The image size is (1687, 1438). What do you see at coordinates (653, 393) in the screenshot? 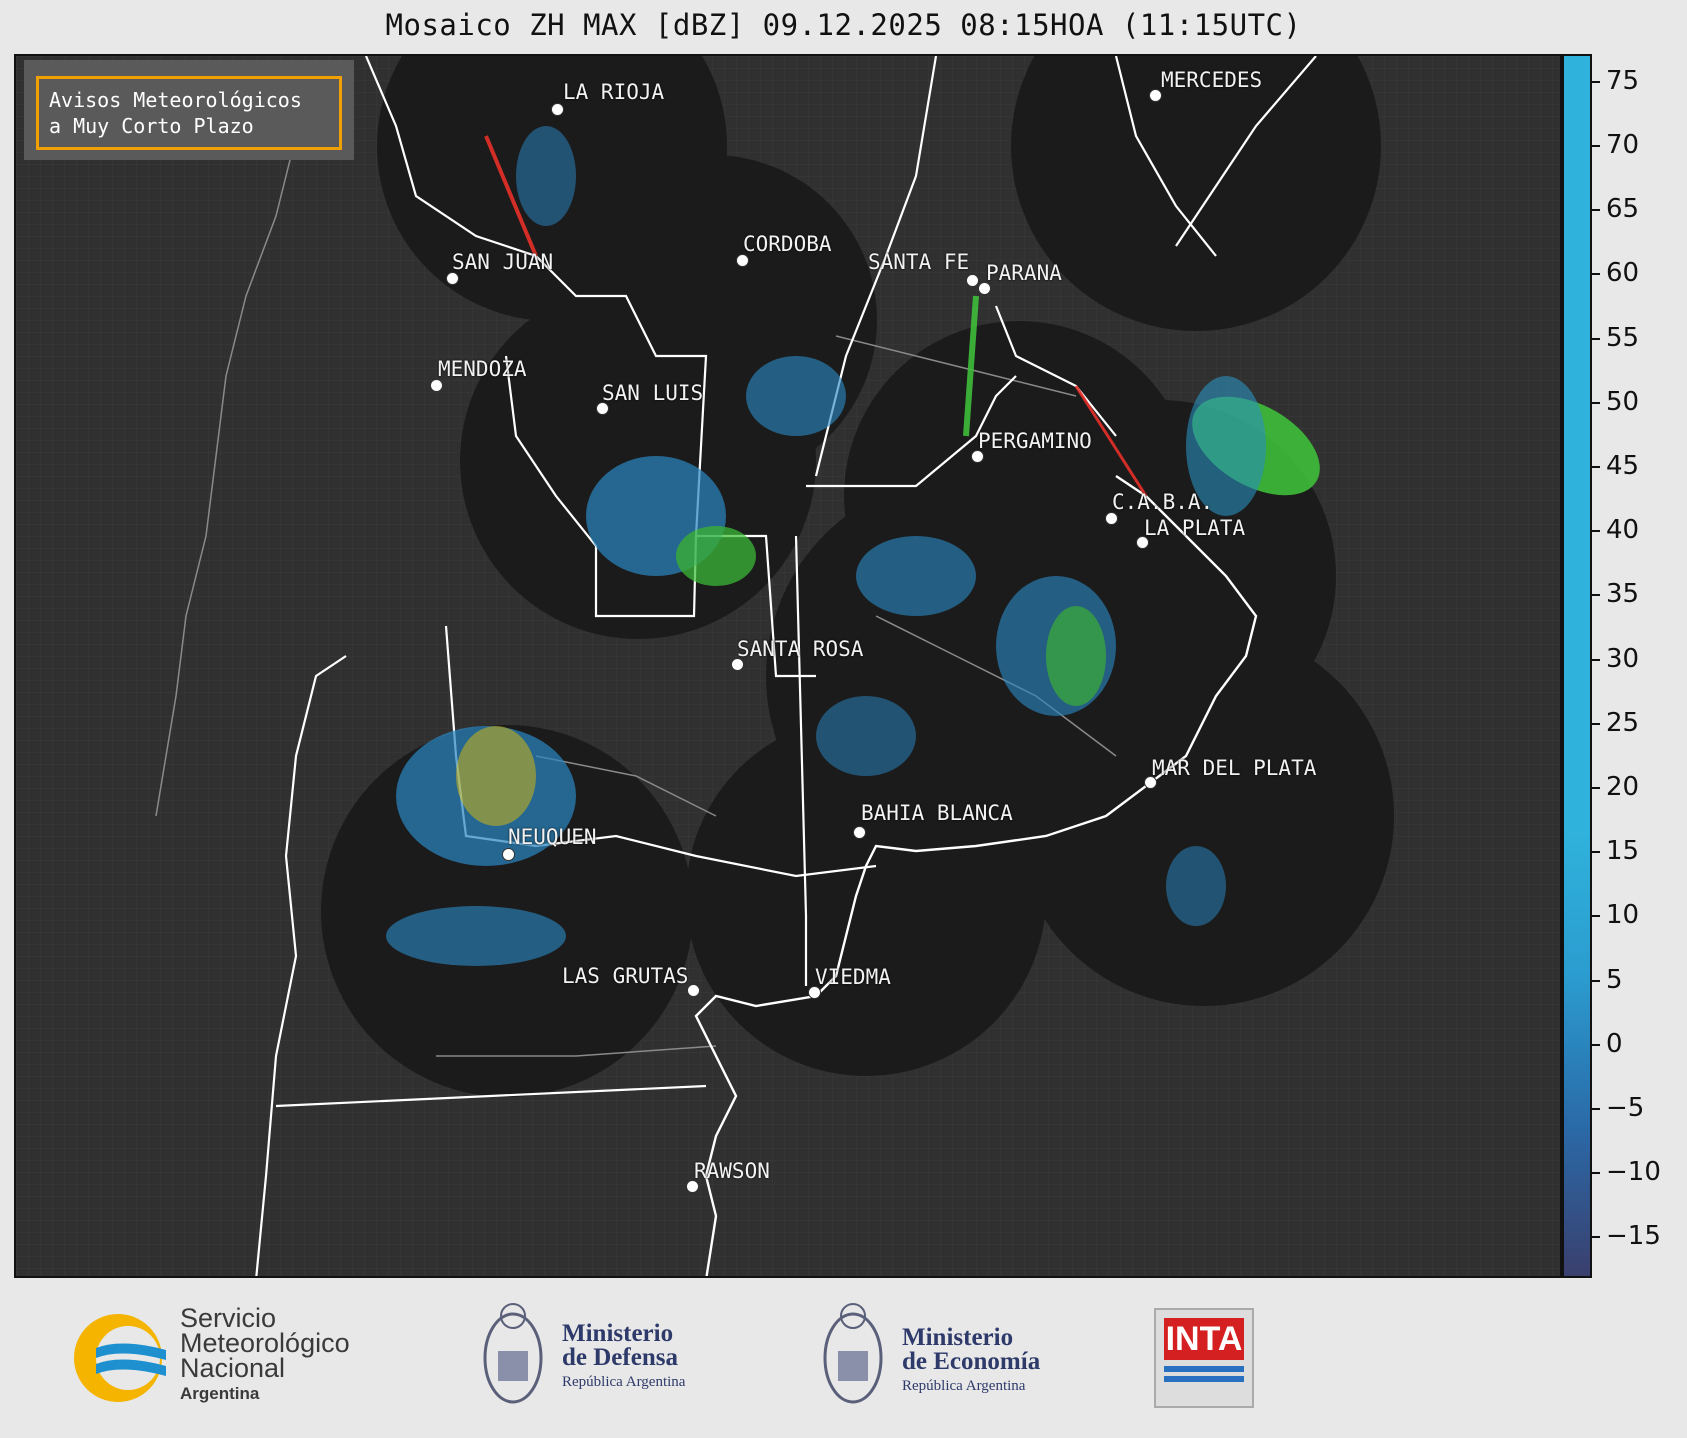
I see `city-label-san-luis: SAN LUIS` at bounding box center [653, 393].